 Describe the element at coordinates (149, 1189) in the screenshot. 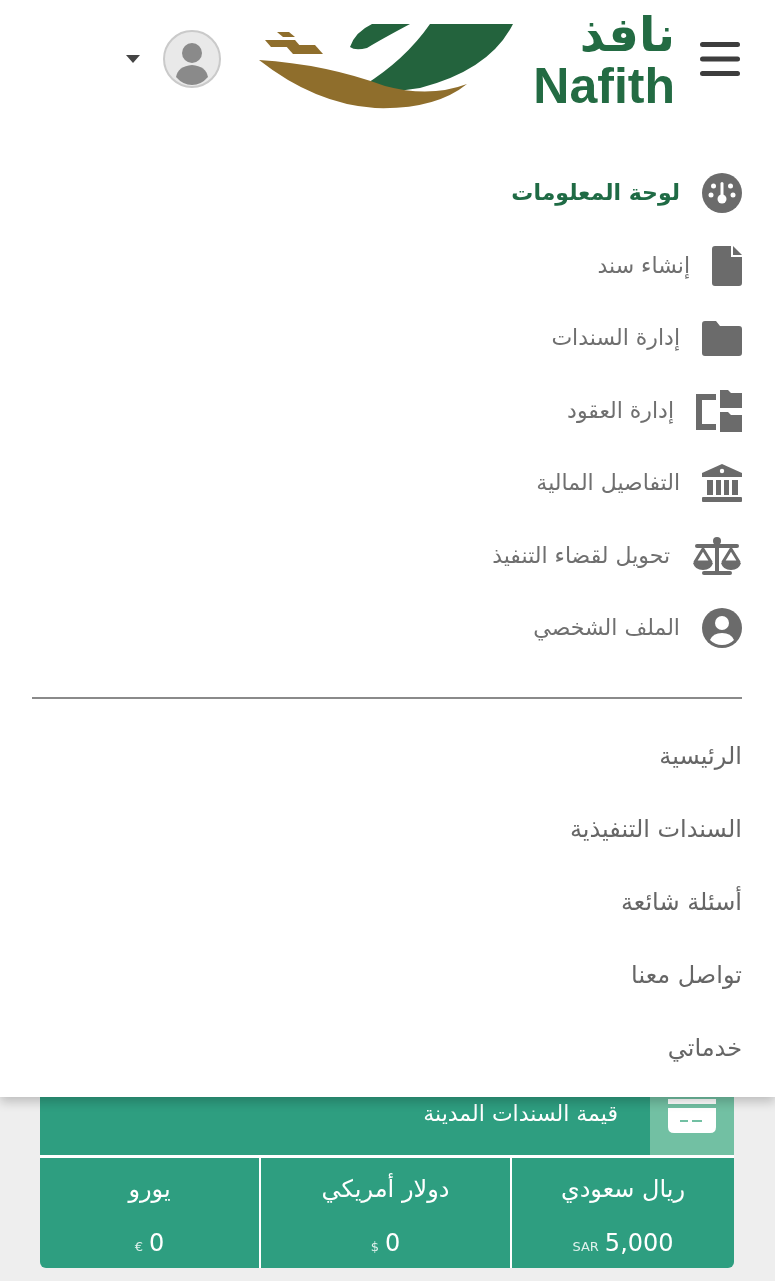

I see `currency-name: يورو` at that location.